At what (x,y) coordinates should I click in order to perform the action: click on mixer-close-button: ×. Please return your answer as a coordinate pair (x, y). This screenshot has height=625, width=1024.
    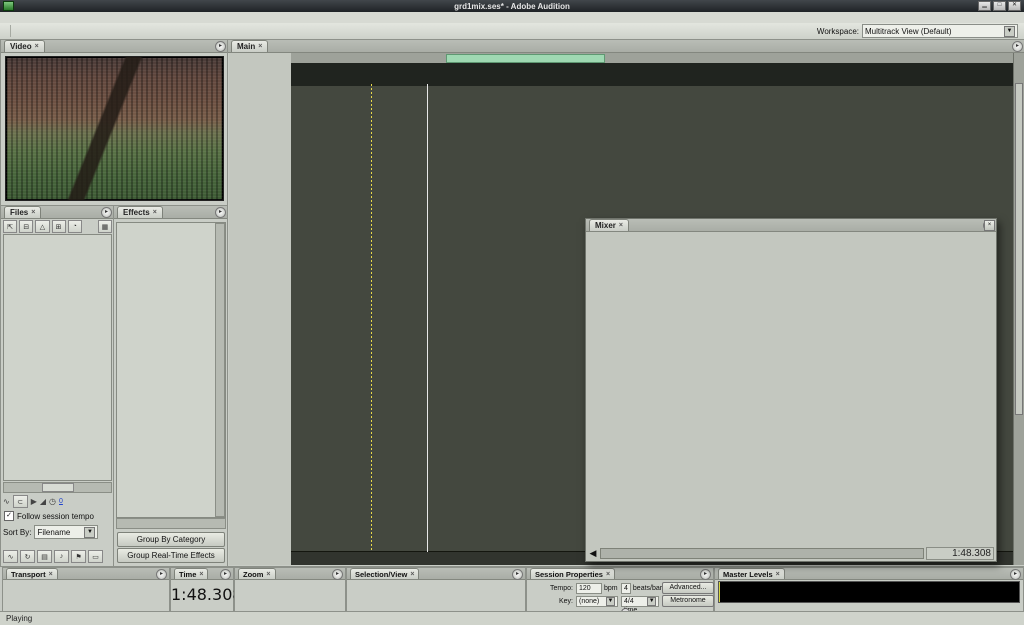
    Looking at the image, I should click on (989, 225).